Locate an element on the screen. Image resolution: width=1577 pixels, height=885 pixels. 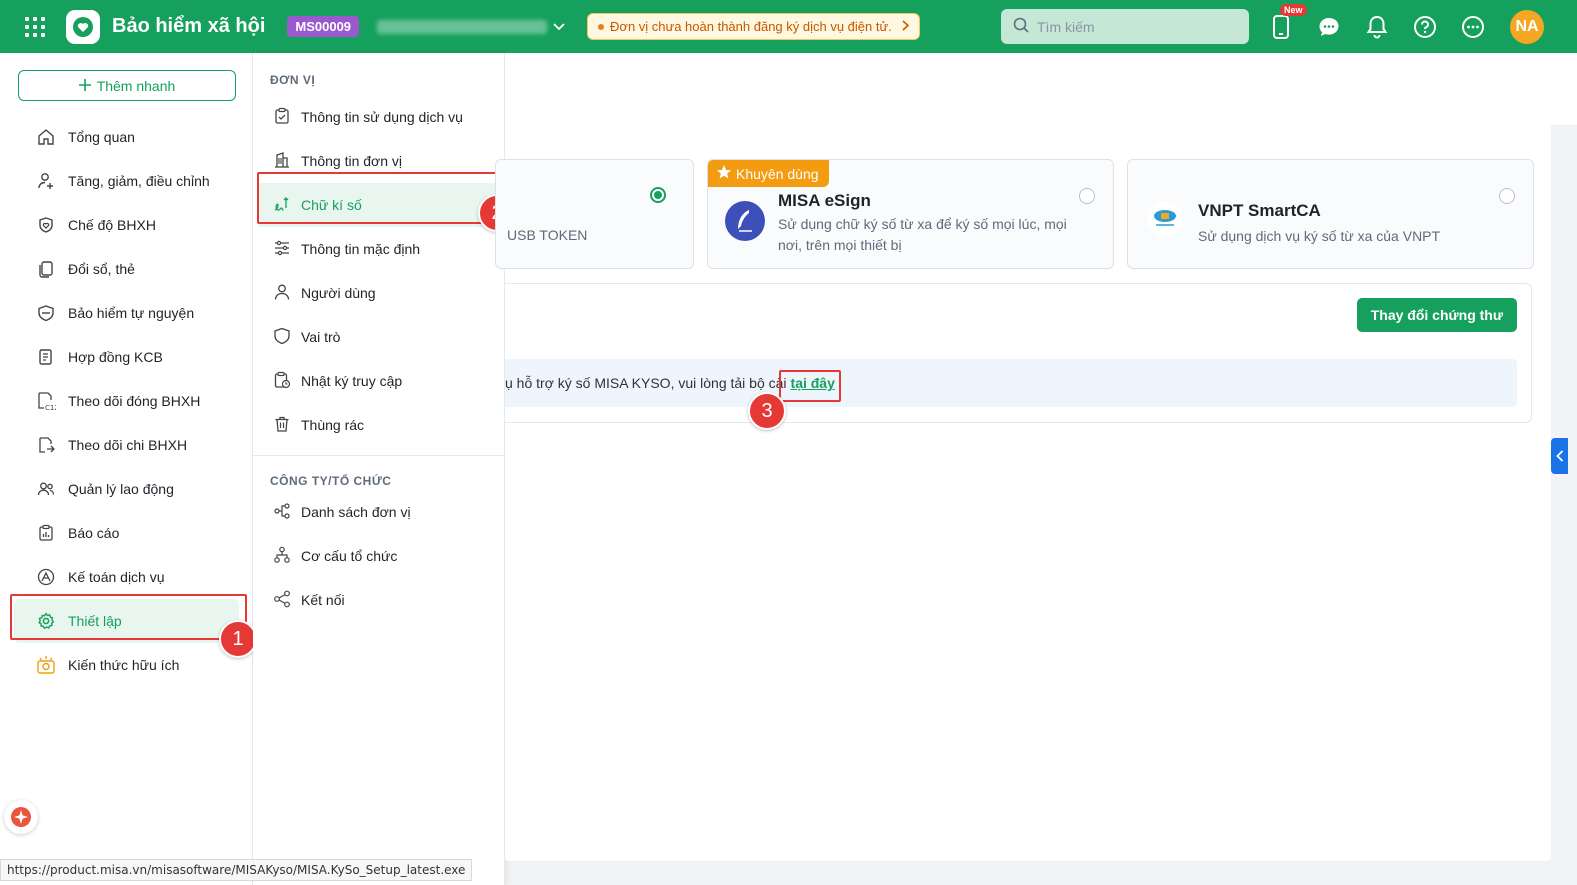
submenu-item-label: Danh sách đơn vị is located at coordinates (356, 512).